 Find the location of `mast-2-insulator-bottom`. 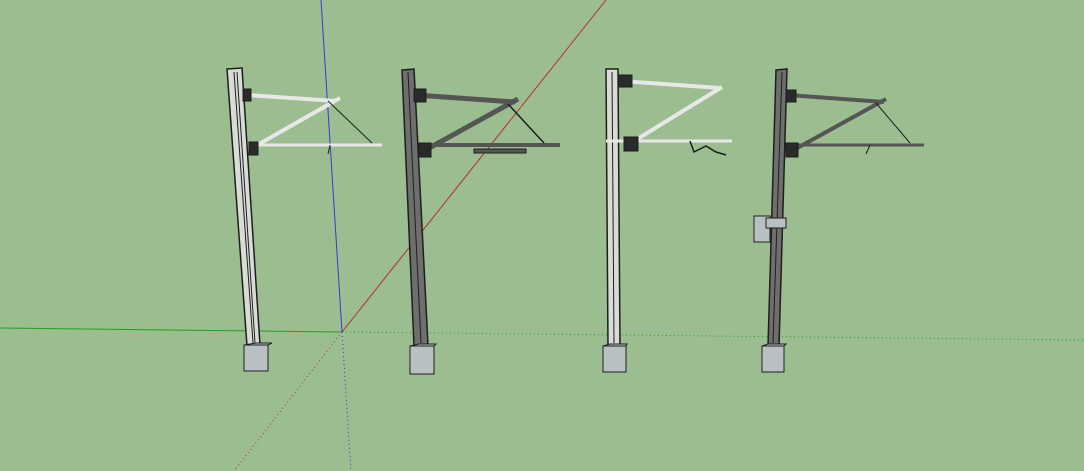

mast-2-insulator-bottom is located at coordinates (425, 150).